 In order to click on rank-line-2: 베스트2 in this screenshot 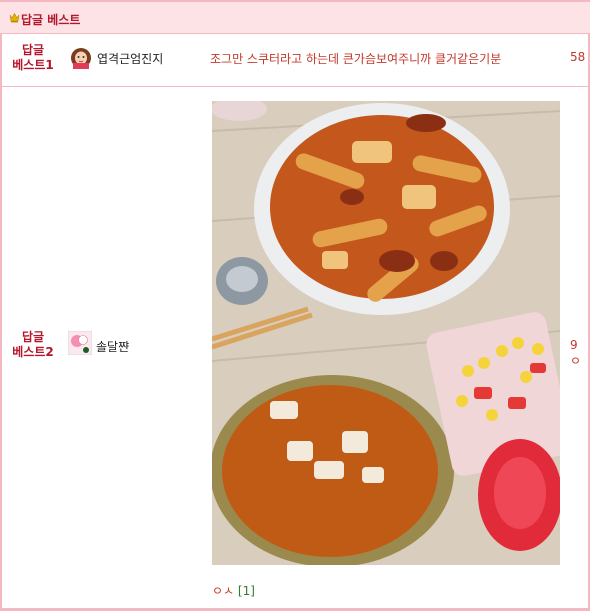, I will do `click(33, 352)`.